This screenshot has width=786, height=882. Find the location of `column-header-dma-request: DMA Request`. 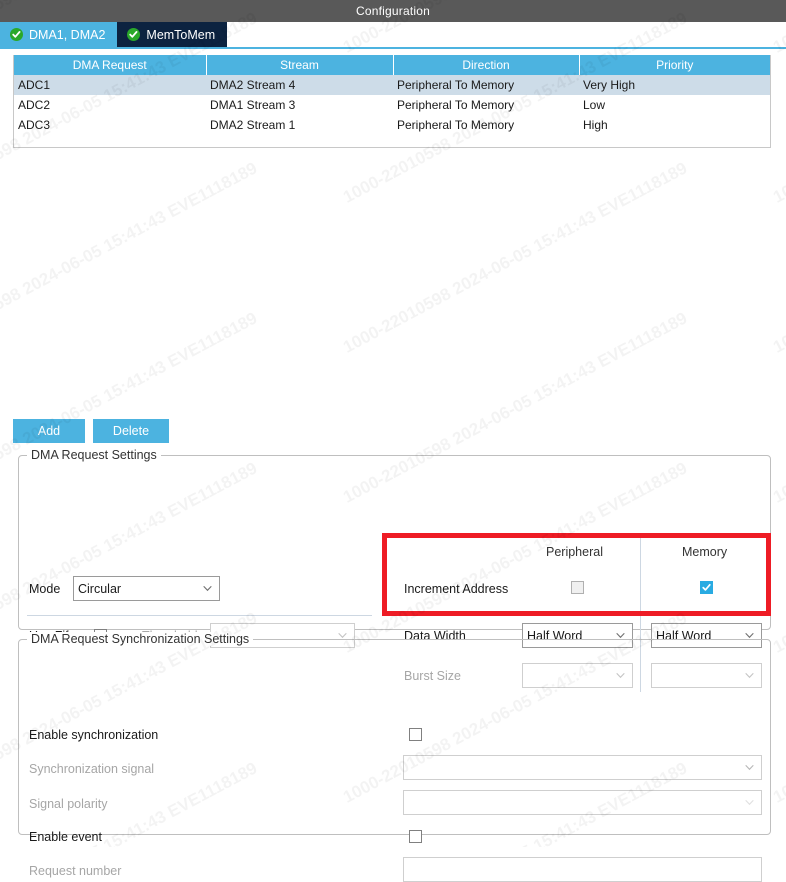

column-header-dma-request: DMA Request is located at coordinates (110, 65).